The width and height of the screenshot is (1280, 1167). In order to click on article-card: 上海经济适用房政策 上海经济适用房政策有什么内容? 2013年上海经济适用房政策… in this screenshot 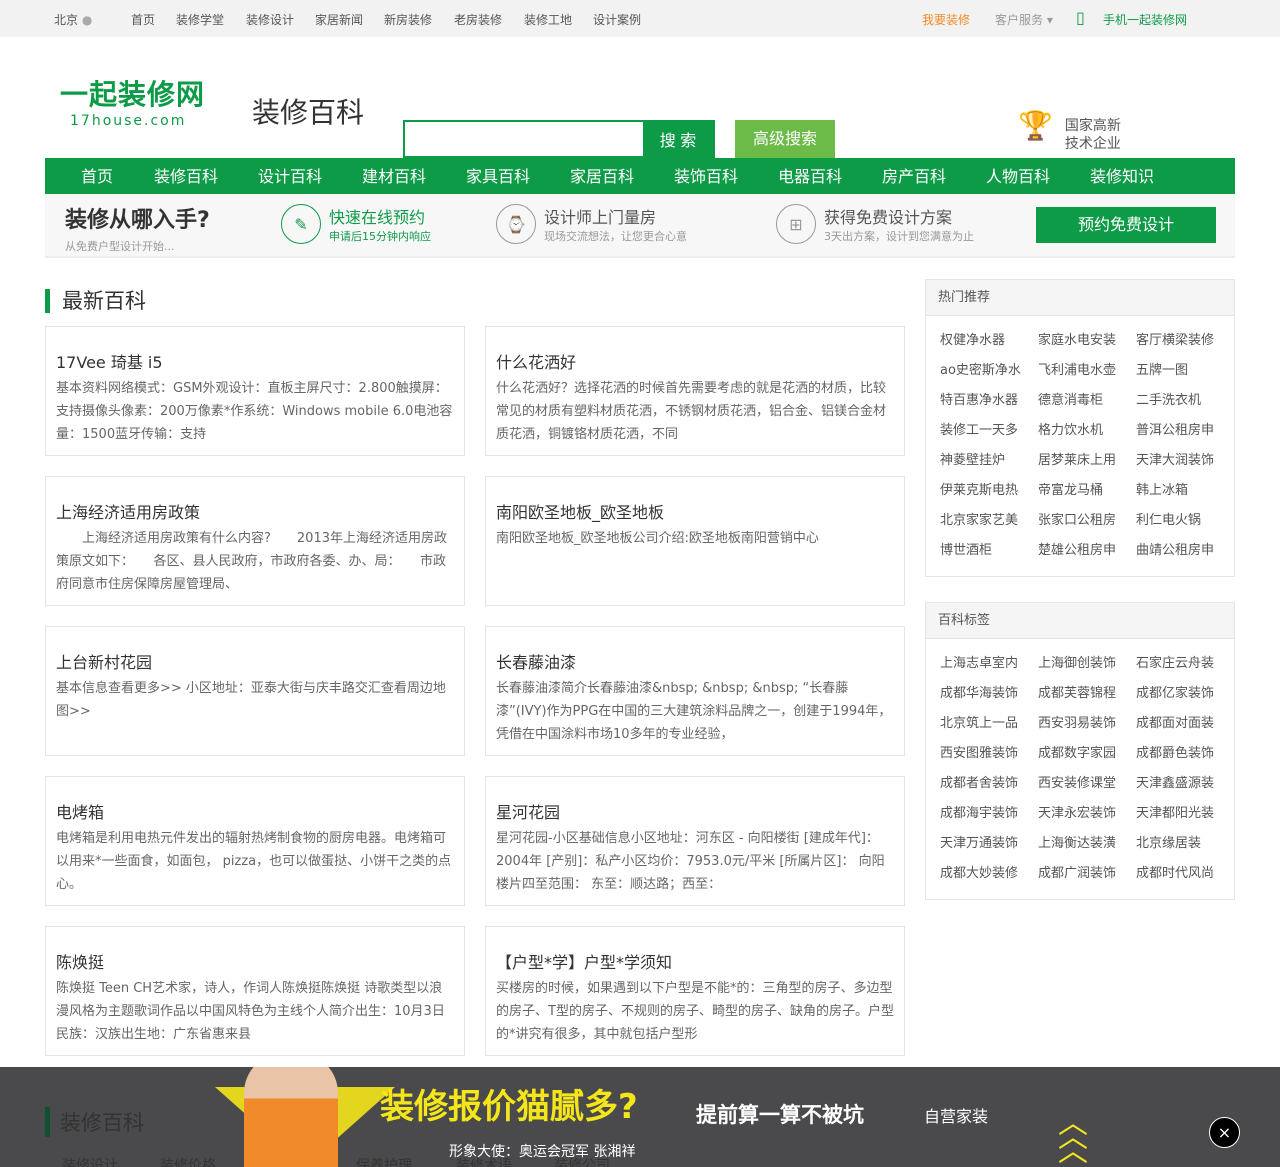, I will do `click(255, 541)`.